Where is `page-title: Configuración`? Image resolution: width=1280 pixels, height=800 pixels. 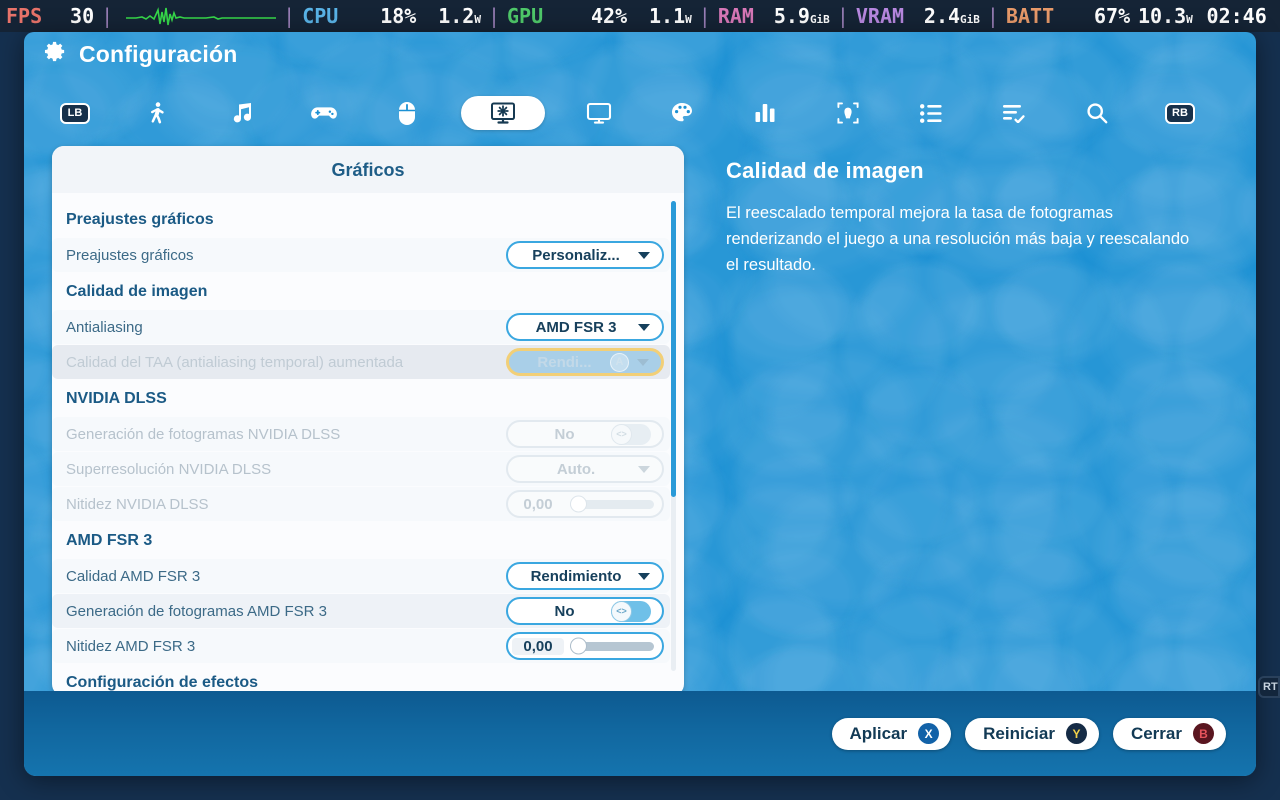 page-title: Configuración is located at coordinates (158, 53).